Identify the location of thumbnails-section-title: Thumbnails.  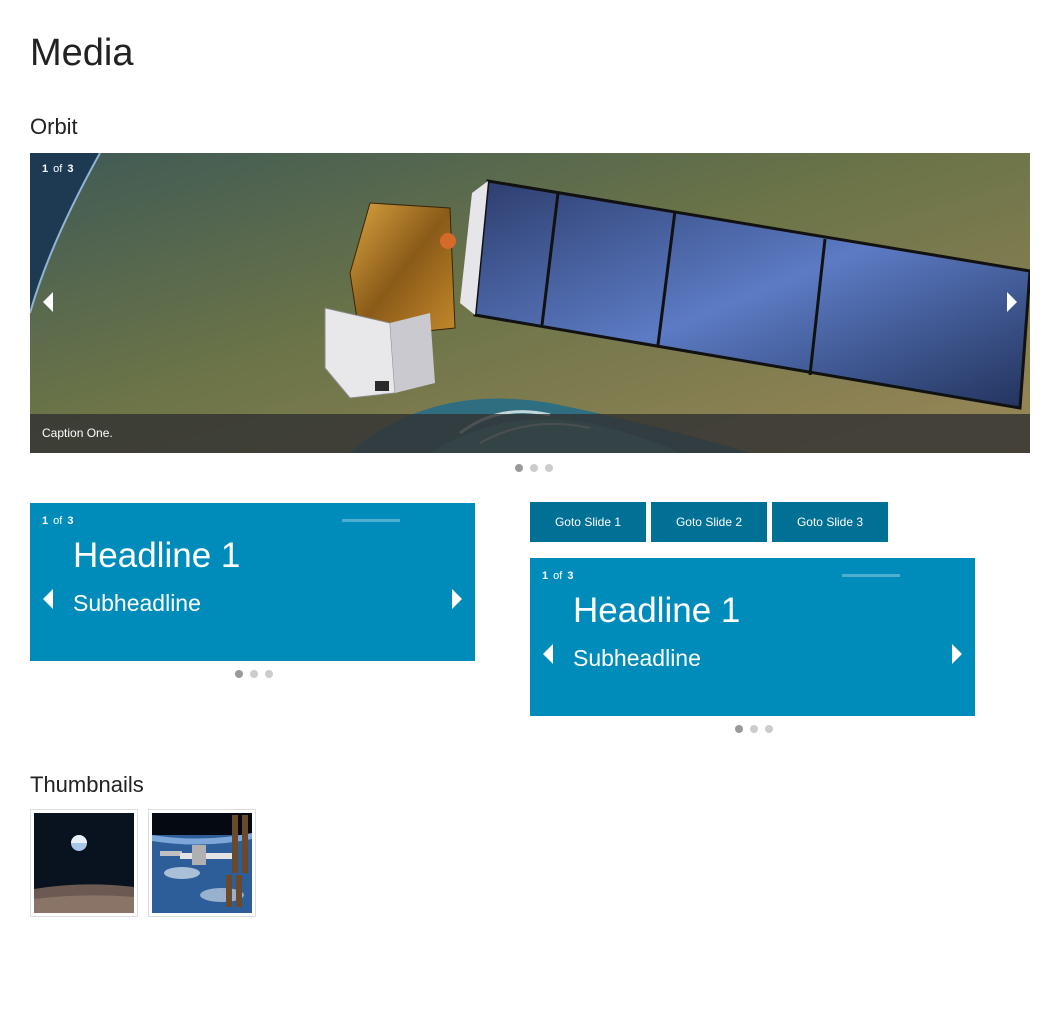
(87, 784).